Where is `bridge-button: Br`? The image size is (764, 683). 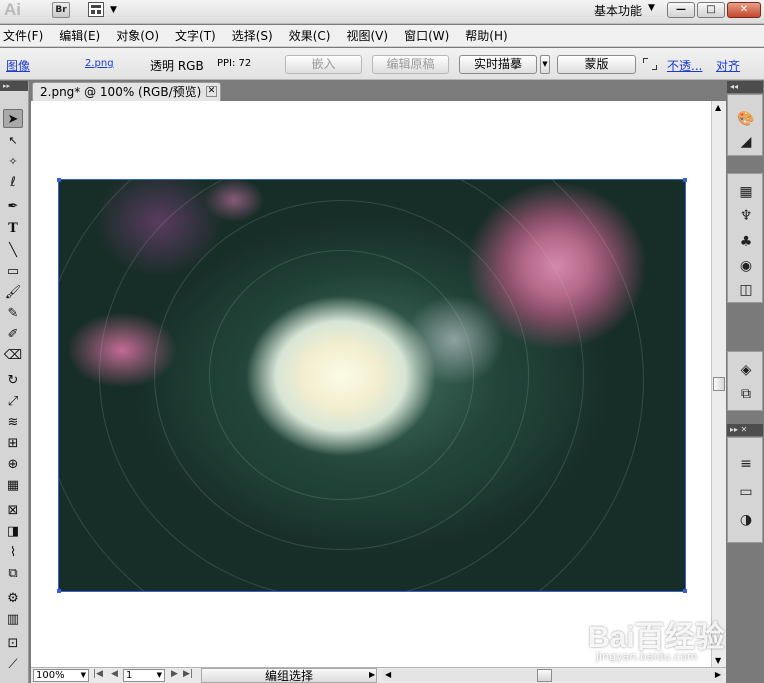
bridge-button: Br is located at coordinates (61, 10).